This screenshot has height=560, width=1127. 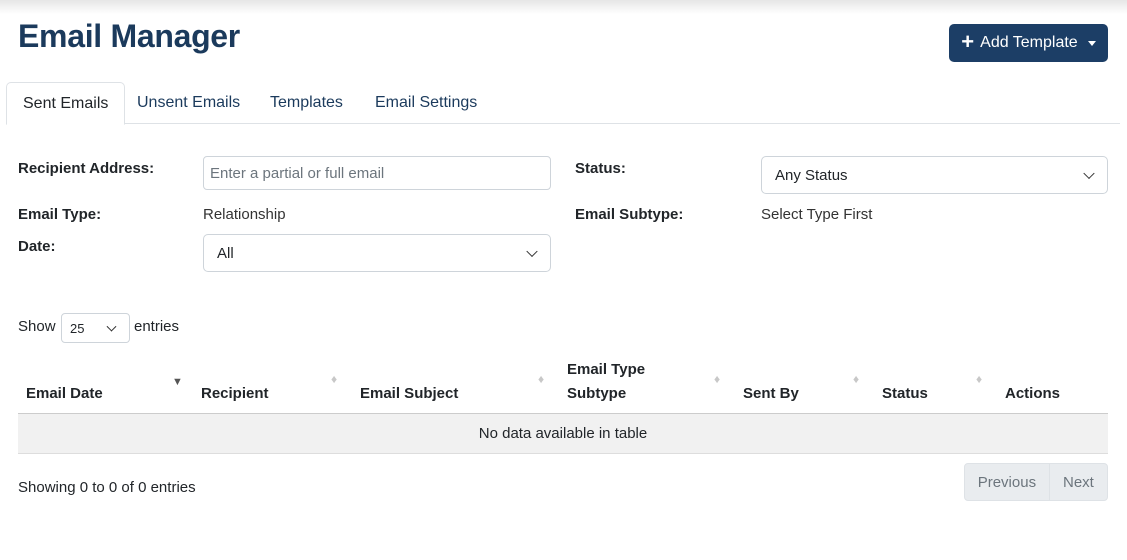 What do you see at coordinates (934, 175) in the screenshot?
I see `status-select: Any Status` at bounding box center [934, 175].